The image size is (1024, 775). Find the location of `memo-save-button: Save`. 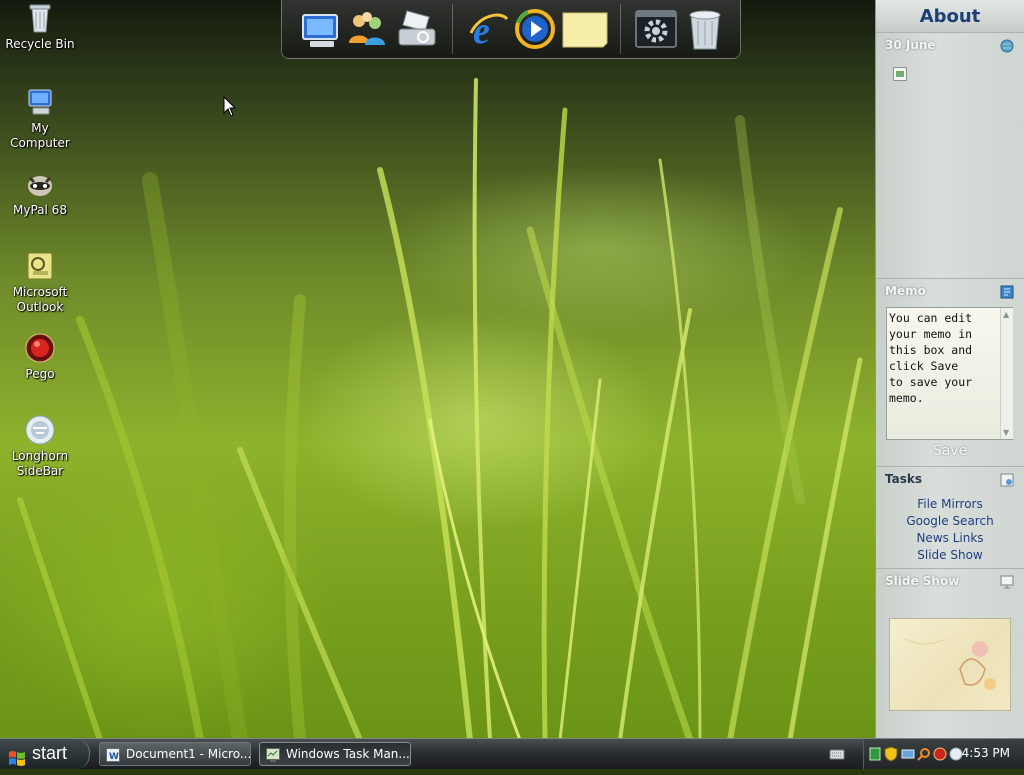

memo-save-button: Save is located at coordinates (950, 451).